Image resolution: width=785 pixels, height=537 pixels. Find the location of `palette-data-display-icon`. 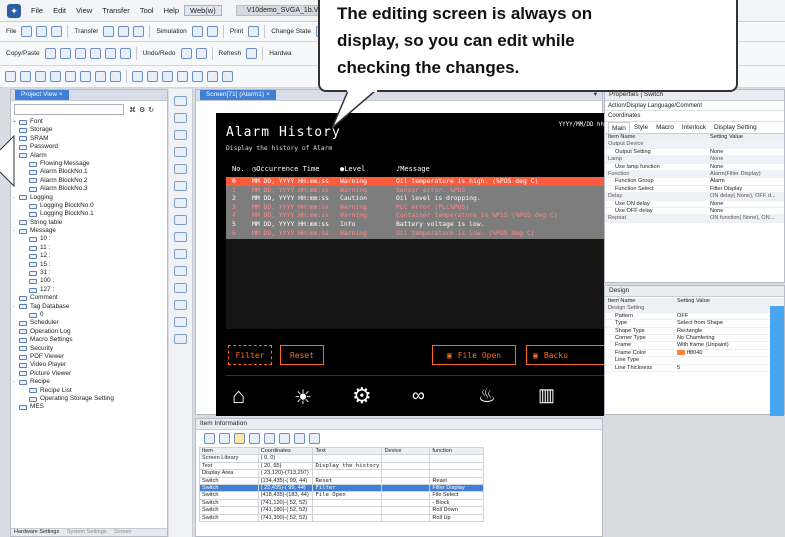

palette-data-display-icon is located at coordinates (180, 169).